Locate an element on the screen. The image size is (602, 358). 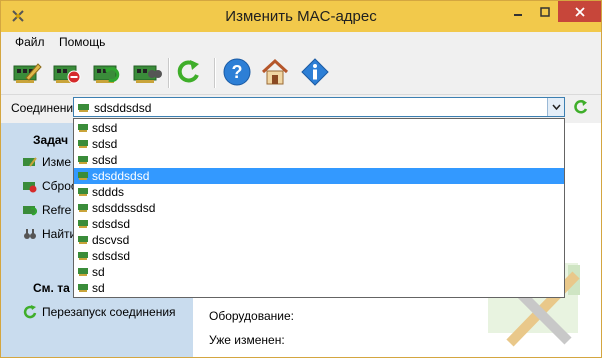
search-nic-icon is located at coordinates (147, 74).